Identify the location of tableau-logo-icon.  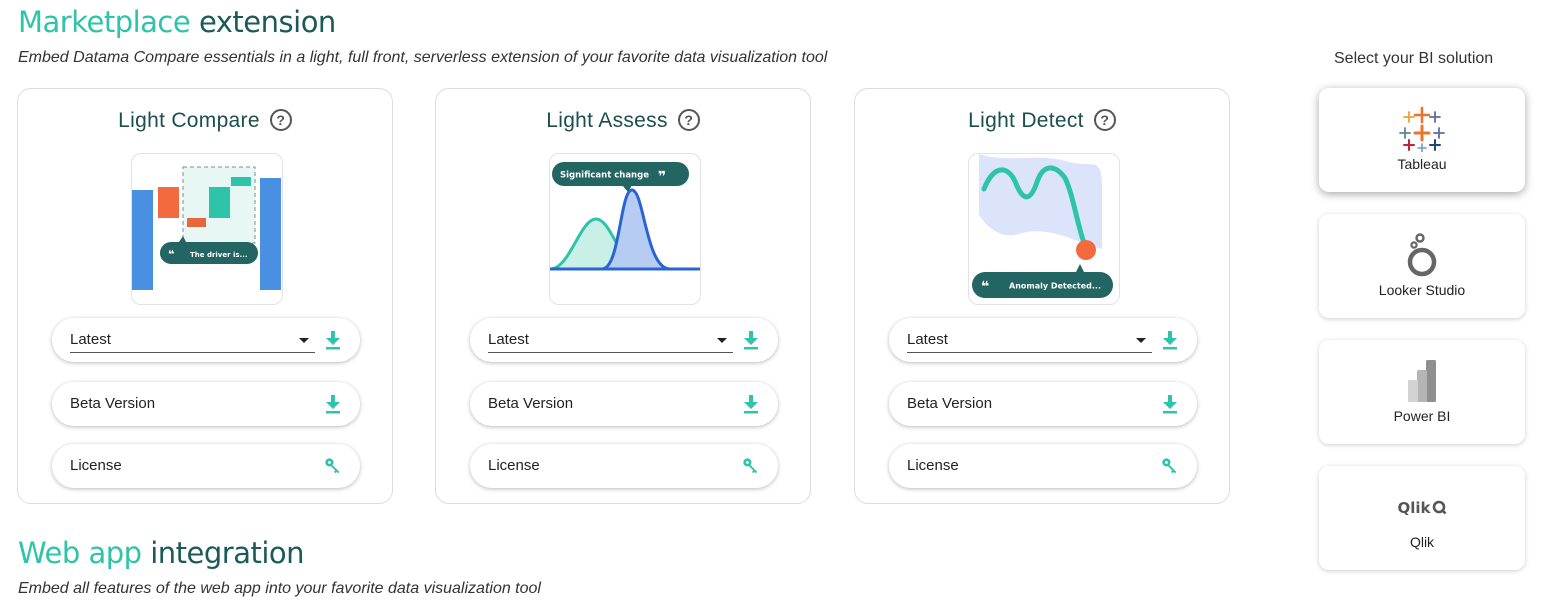
(1422, 129).